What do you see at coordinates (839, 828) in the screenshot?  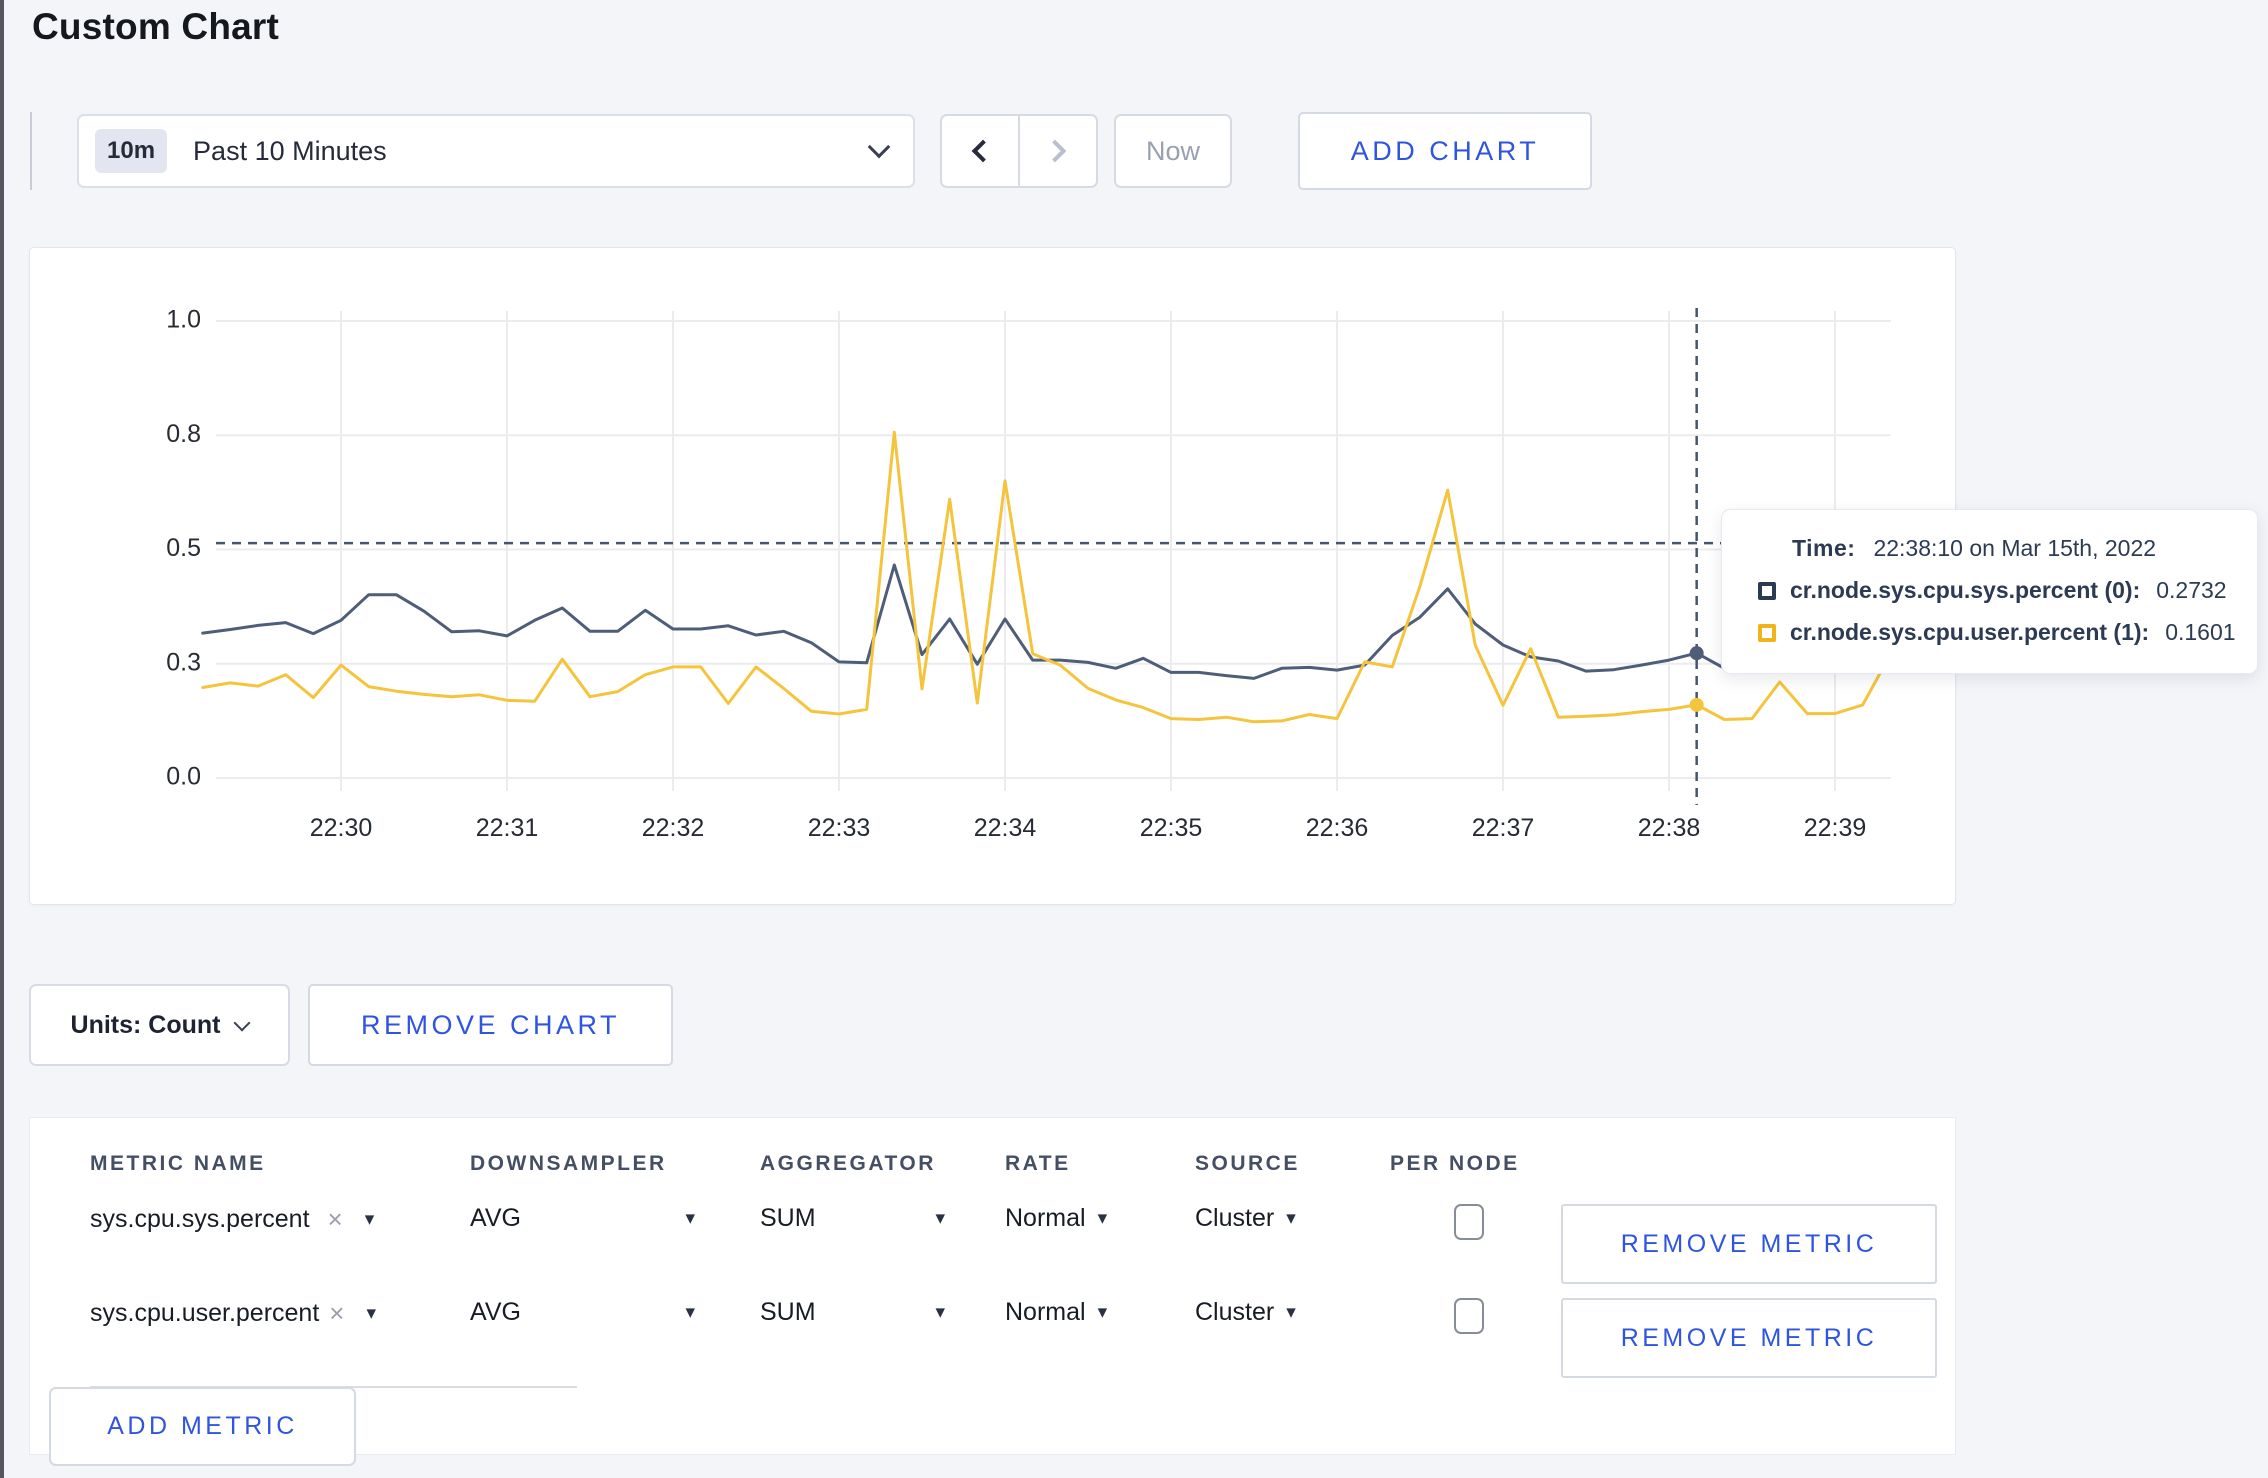 I see `x-axis-tick-label: 22:33` at bounding box center [839, 828].